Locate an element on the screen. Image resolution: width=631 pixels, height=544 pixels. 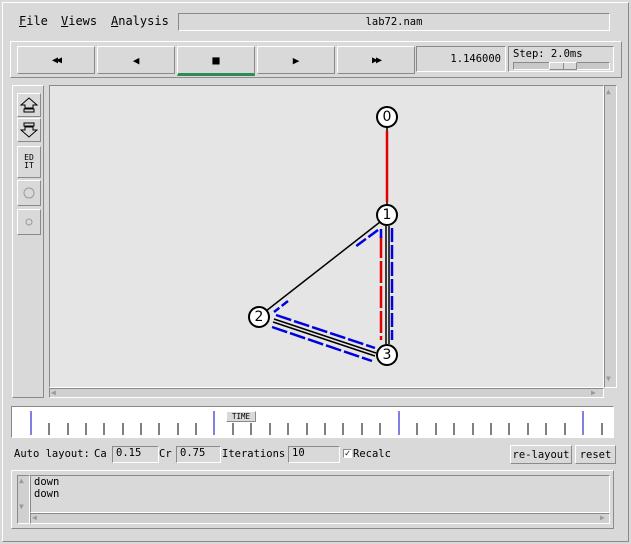
node-3: 3 is located at coordinates (387, 355).